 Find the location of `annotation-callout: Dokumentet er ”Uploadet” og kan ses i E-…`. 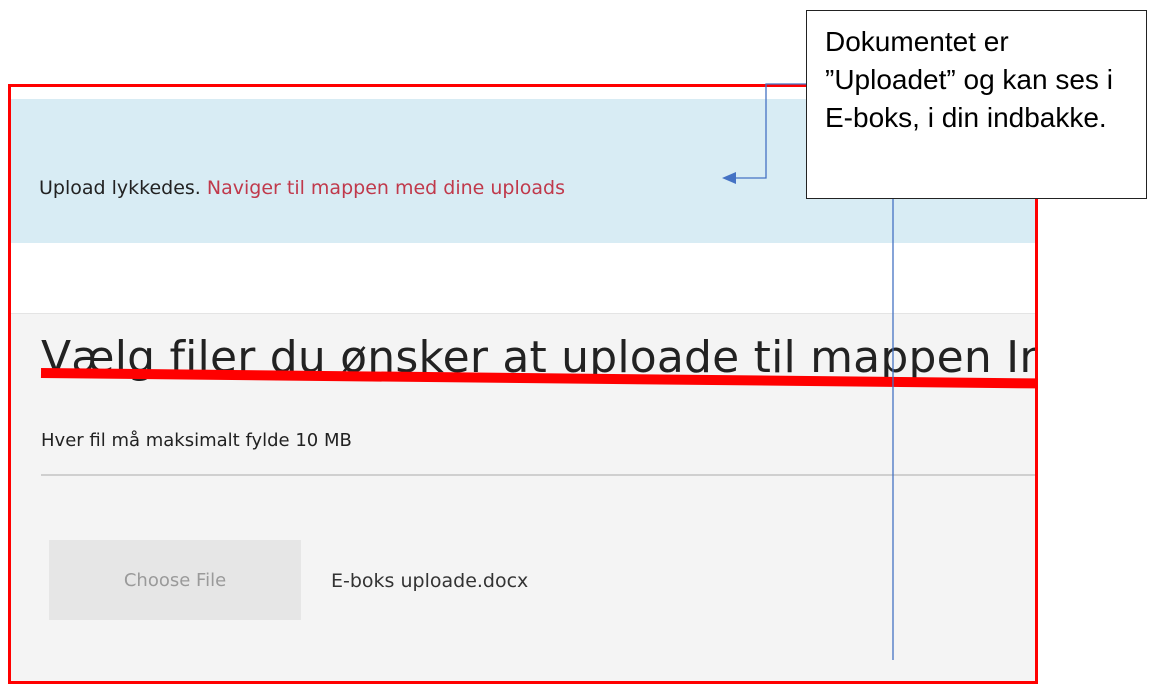

annotation-callout: Dokumentet er ”Uploadet” og kan ses i E-… is located at coordinates (976, 104).